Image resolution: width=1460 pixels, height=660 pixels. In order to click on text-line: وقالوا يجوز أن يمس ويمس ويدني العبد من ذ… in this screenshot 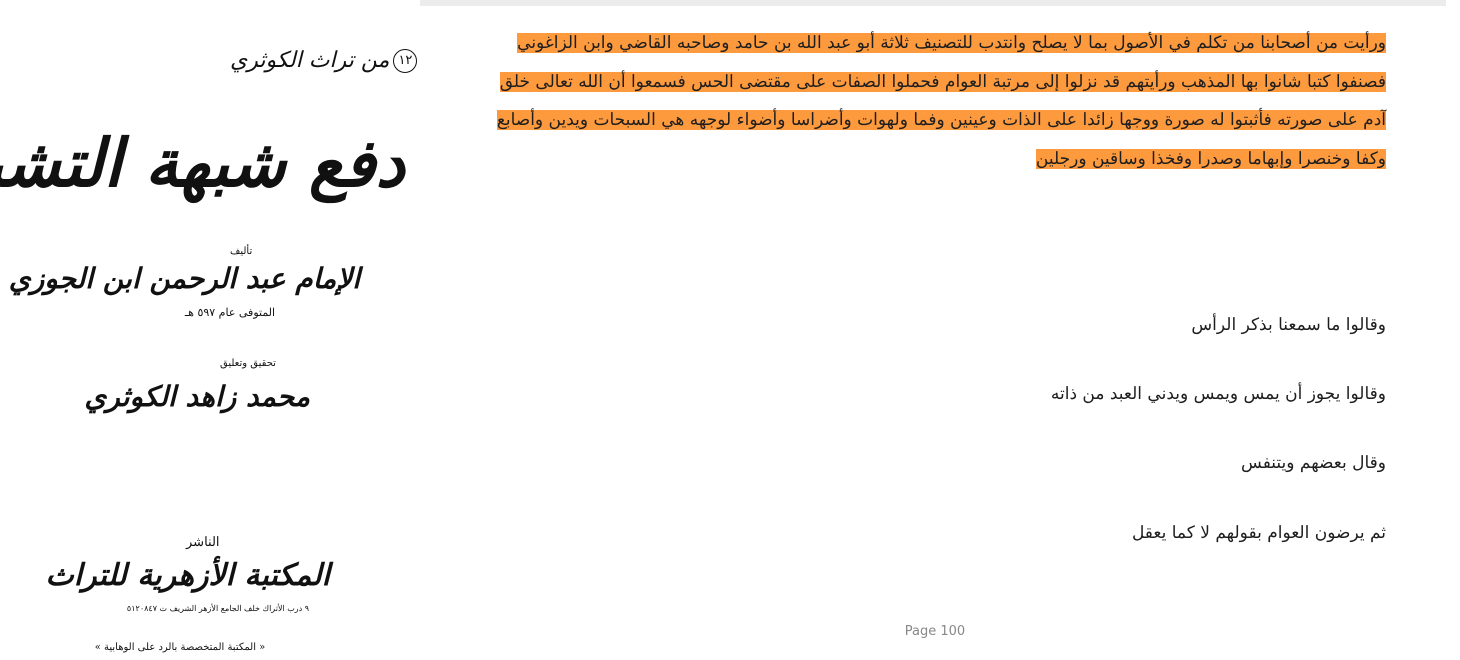, I will do `click(1218, 394)`.